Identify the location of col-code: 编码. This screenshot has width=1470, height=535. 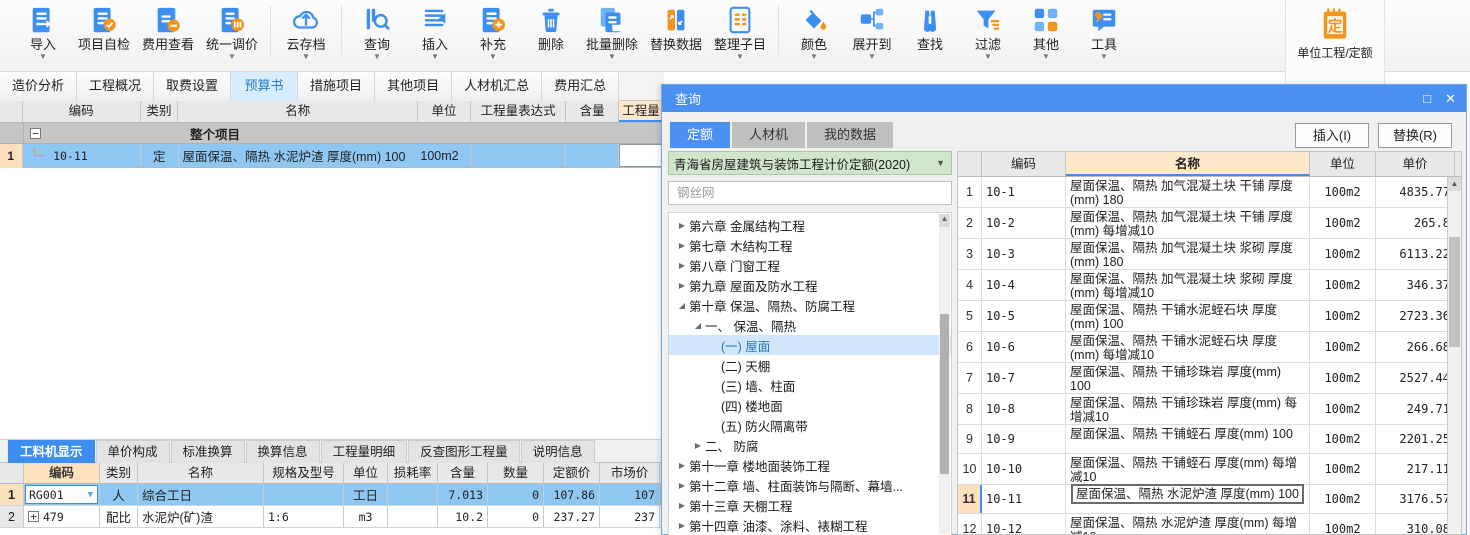
(81, 111).